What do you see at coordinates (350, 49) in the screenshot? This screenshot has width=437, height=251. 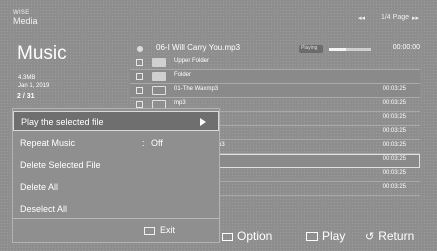 I see `now-playing-progress` at bounding box center [350, 49].